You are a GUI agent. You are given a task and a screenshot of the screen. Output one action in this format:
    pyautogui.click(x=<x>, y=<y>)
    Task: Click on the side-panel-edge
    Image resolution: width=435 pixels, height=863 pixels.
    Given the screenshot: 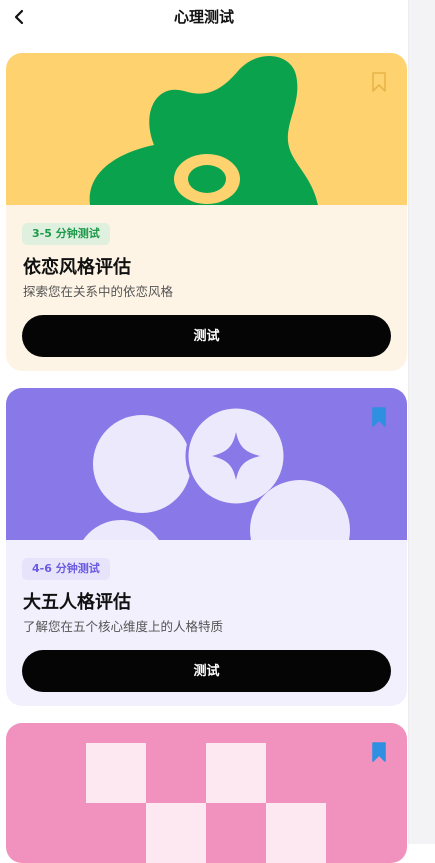 What is the action you would take?
    pyautogui.click(x=421, y=422)
    